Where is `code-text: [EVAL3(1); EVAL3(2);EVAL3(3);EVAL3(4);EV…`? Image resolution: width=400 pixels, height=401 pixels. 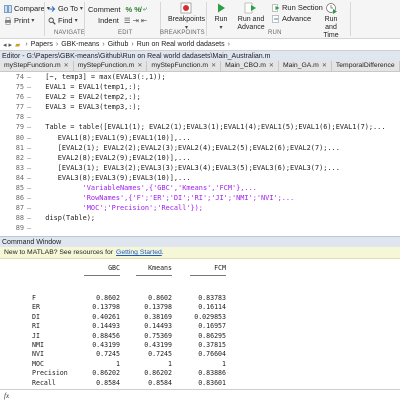
code-text: [EVAL3(1); EVAL3(2);EVAL3(3);EVAL3(4);EV… is located at coordinates (188, 167).